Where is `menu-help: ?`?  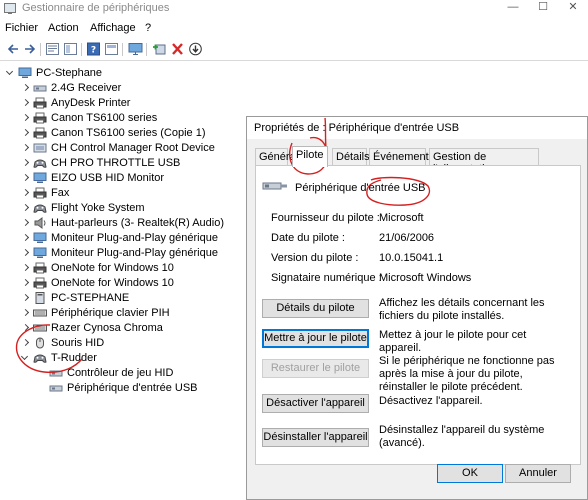
menu-help: ? is located at coordinates (148, 28).